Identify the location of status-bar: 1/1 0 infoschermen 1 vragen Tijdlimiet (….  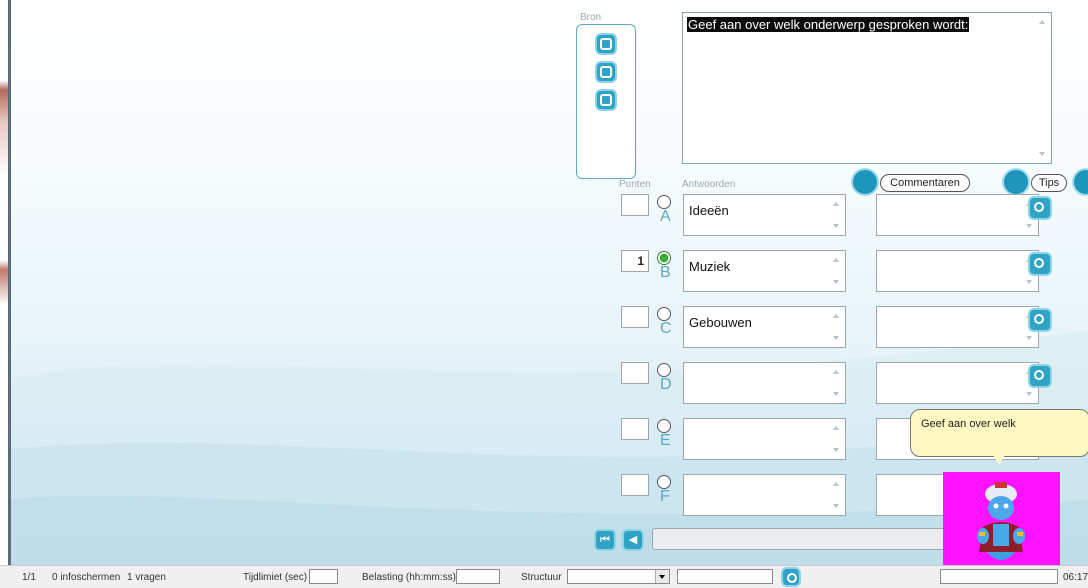
(544, 576).